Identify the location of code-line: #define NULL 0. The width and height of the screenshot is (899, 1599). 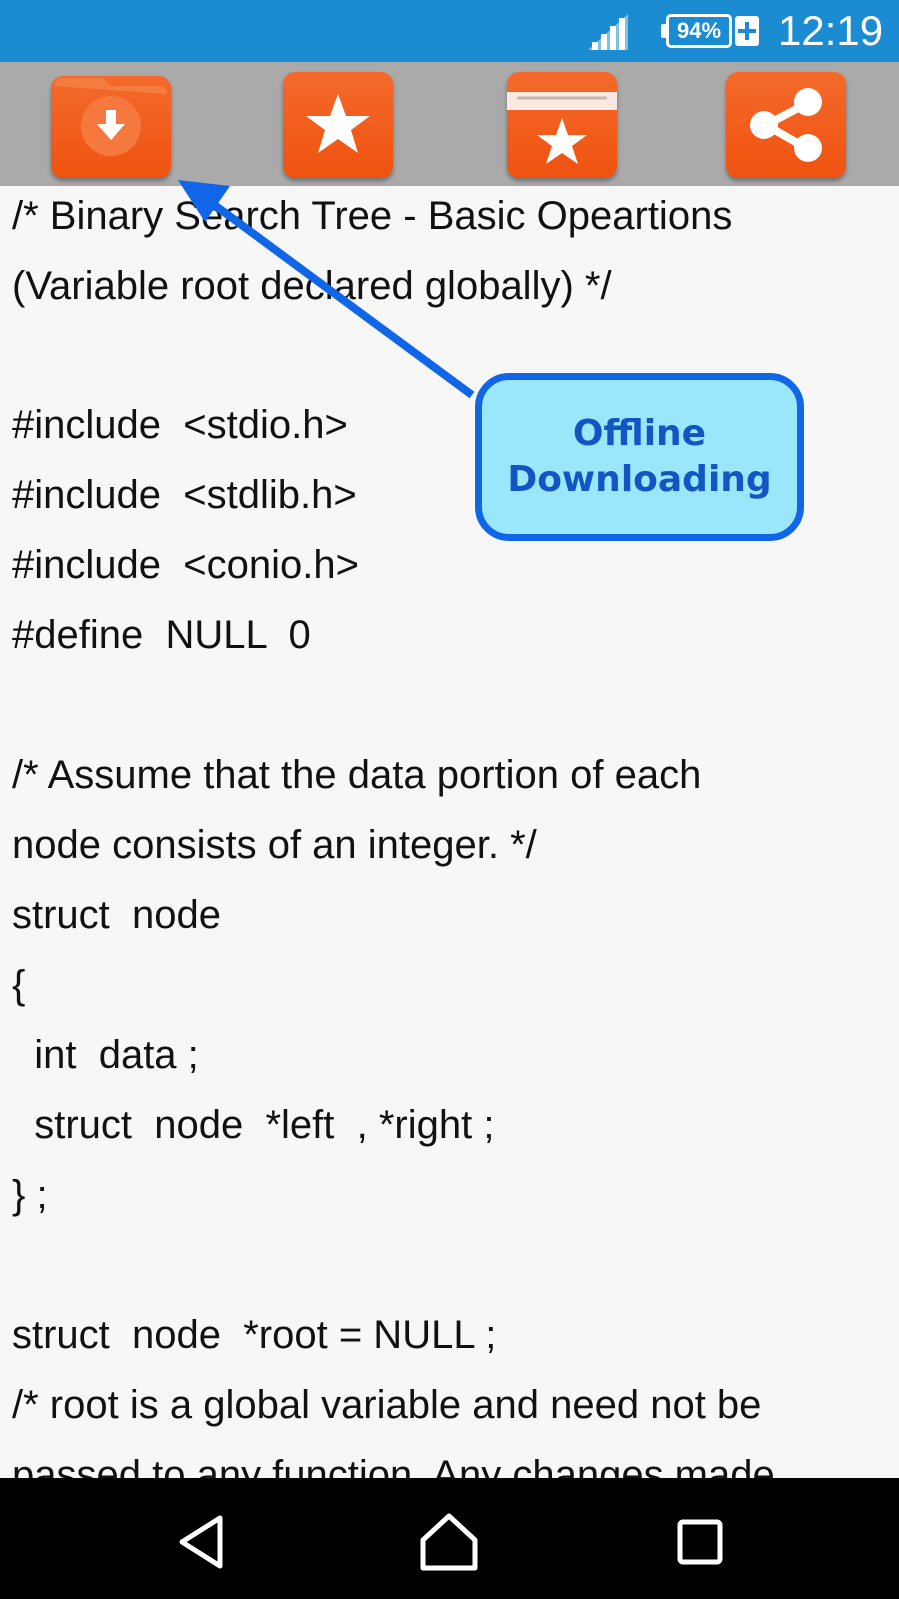
(161, 635).